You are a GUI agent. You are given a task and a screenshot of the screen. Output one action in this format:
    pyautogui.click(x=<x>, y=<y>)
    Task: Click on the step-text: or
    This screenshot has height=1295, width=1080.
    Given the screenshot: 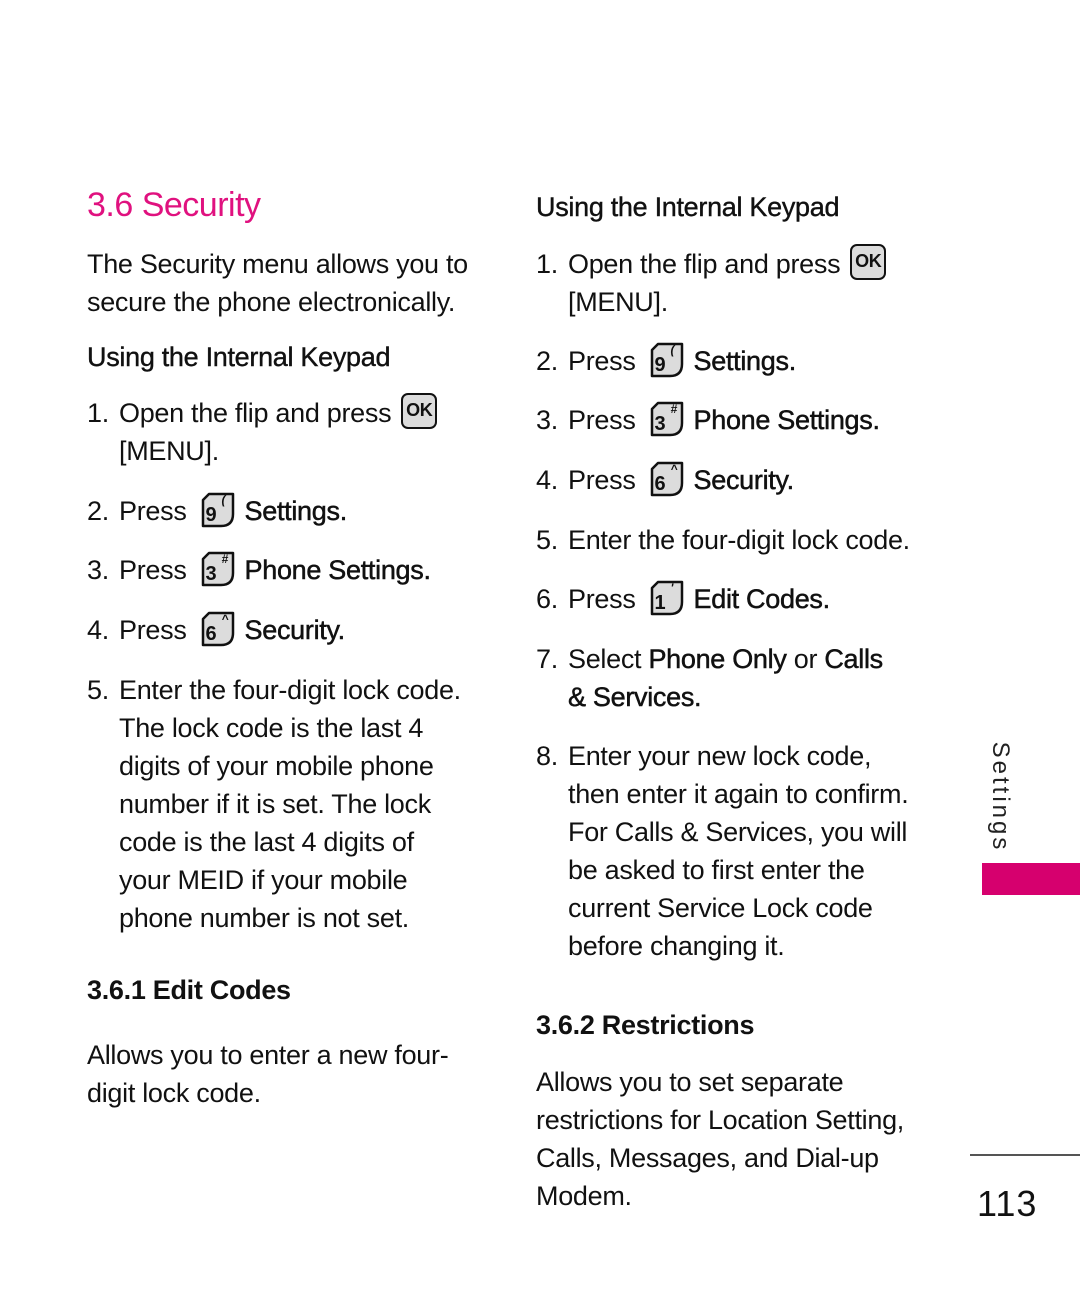 What is the action you would take?
    pyautogui.click(x=805, y=659)
    